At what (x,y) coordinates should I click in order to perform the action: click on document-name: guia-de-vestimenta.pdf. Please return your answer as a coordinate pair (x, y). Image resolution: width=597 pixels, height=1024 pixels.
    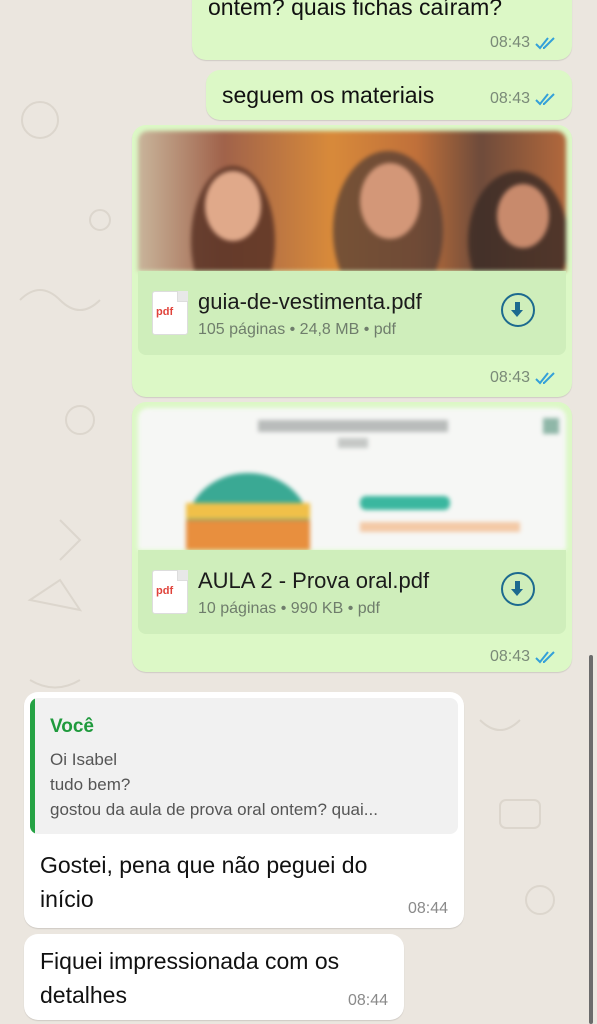
    Looking at the image, I should click on (310, 301).